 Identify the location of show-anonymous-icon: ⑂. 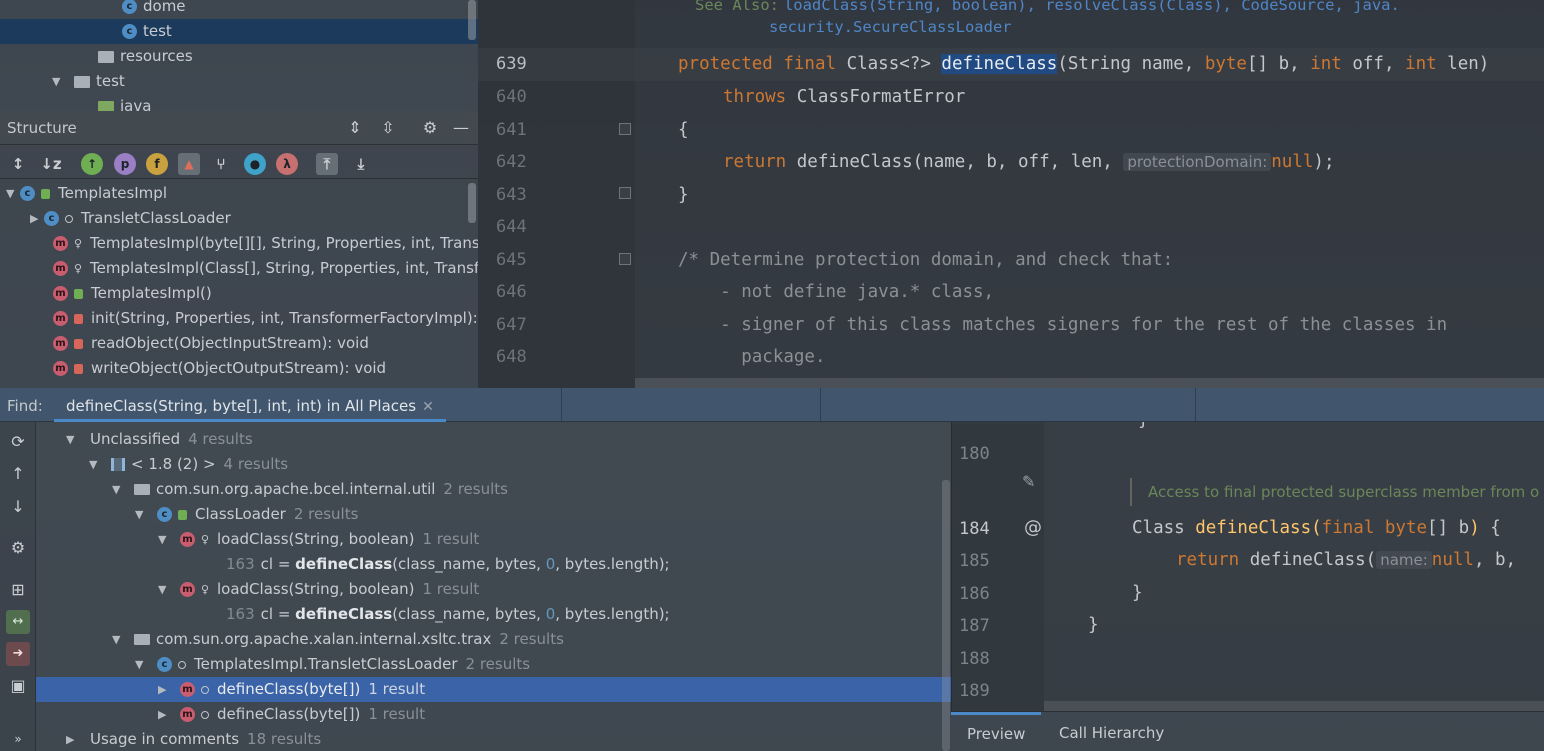
(221, 164).